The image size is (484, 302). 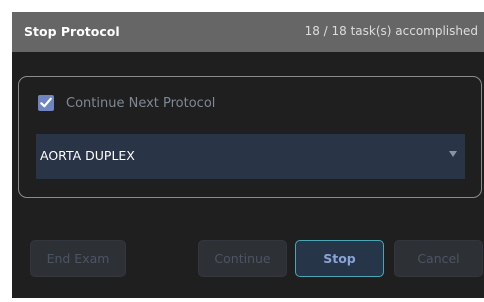 What do you see at coordinates (453, 154) in the screenshot?
I see `chevron-down-icon` at bounding box center [453, 154].